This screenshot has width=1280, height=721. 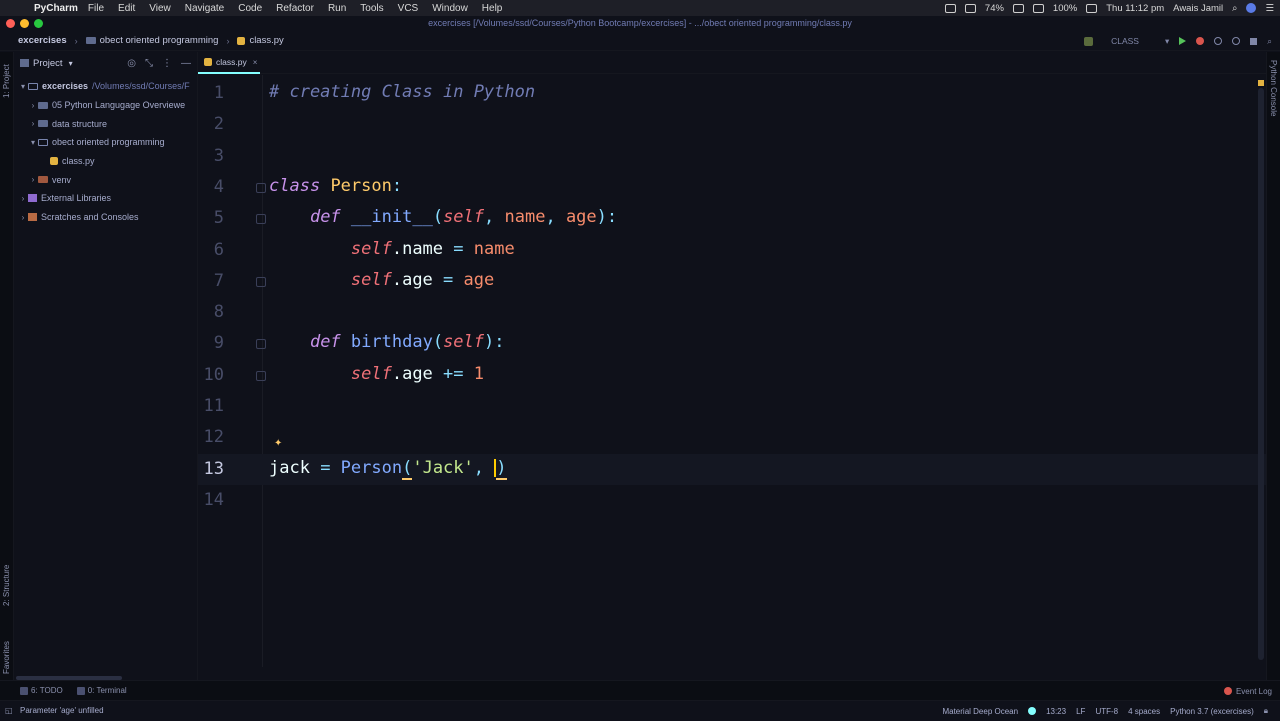 I want to click on tab-class-py: class.py ×, so click(x=229, y=63).